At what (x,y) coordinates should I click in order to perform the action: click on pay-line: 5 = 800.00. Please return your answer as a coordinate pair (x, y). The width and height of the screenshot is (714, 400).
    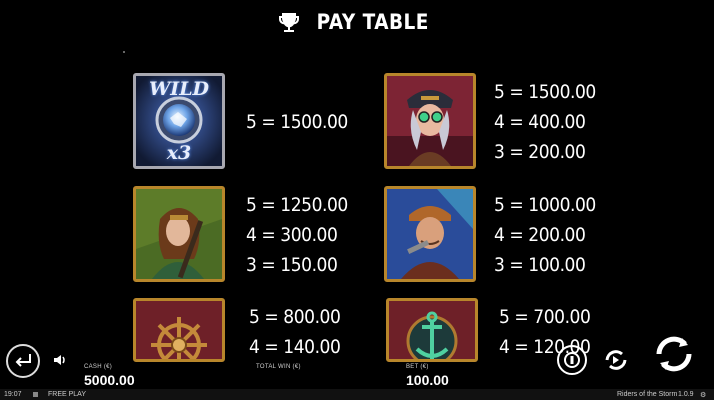
    Looking at the image, I should click on (295, 317).